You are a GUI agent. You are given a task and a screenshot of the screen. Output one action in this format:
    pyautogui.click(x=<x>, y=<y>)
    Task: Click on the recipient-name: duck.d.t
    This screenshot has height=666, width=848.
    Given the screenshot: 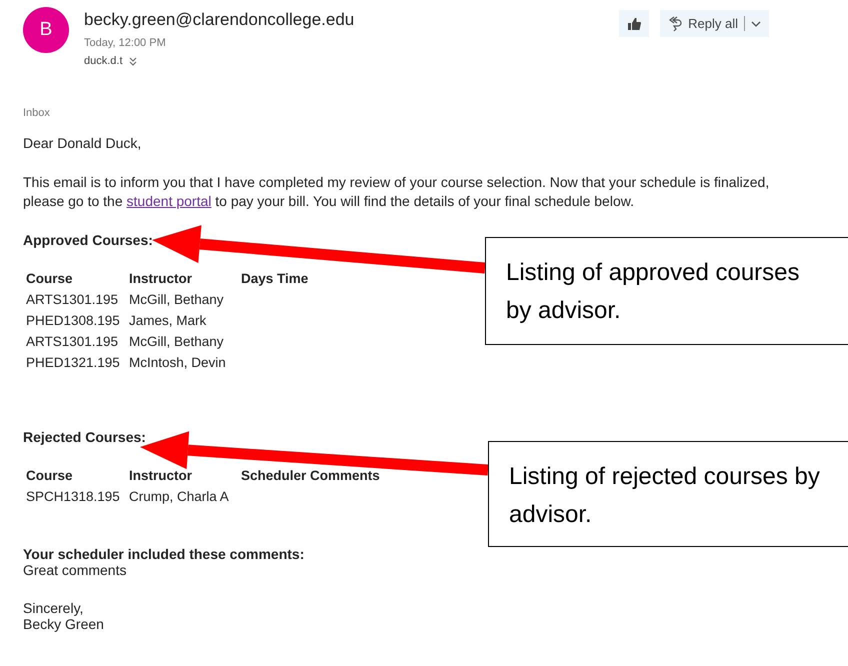 What is the action you would take?
    pyautogui.click(x=103, y=61)
    